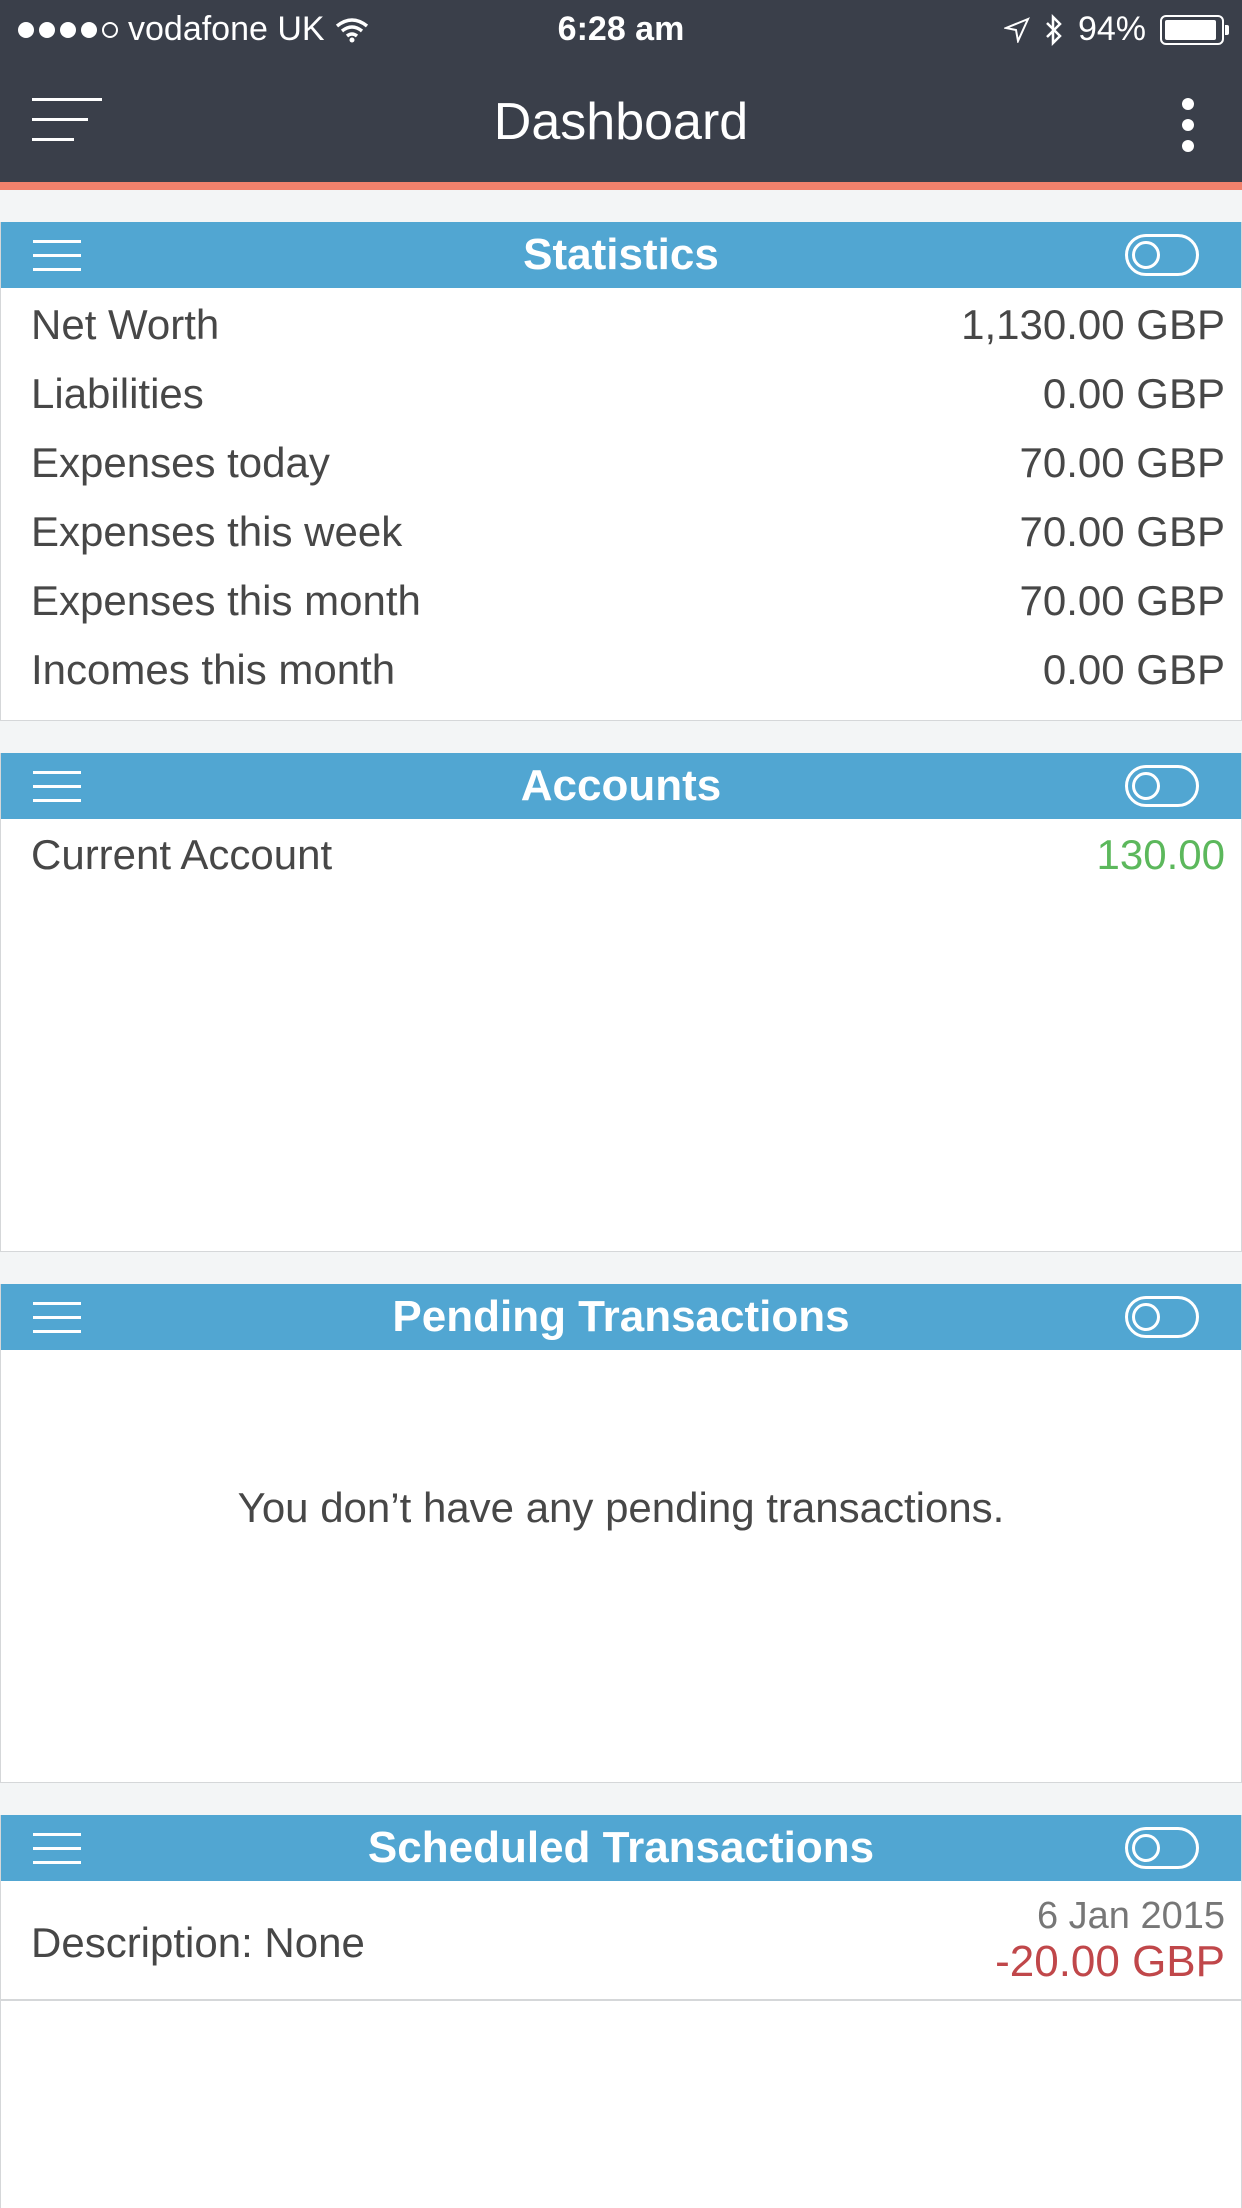 Image resolution: width=1242 pixels, height=2208 pixels. Describe the element at coordinates (217, 531) in the screenshot. I see `stat-label: Expenses this week` at that location.